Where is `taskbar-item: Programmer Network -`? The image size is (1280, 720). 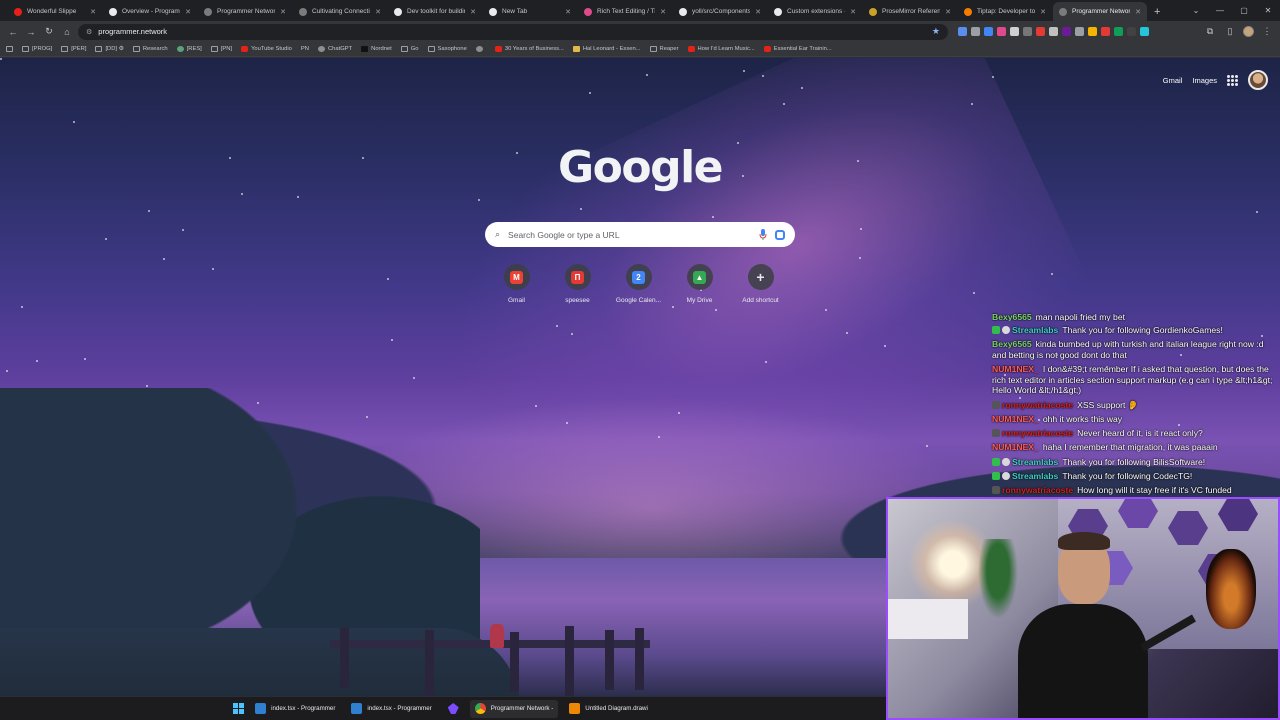
taskbar-item: Programmer Network - is located at coordinates (514, 708).